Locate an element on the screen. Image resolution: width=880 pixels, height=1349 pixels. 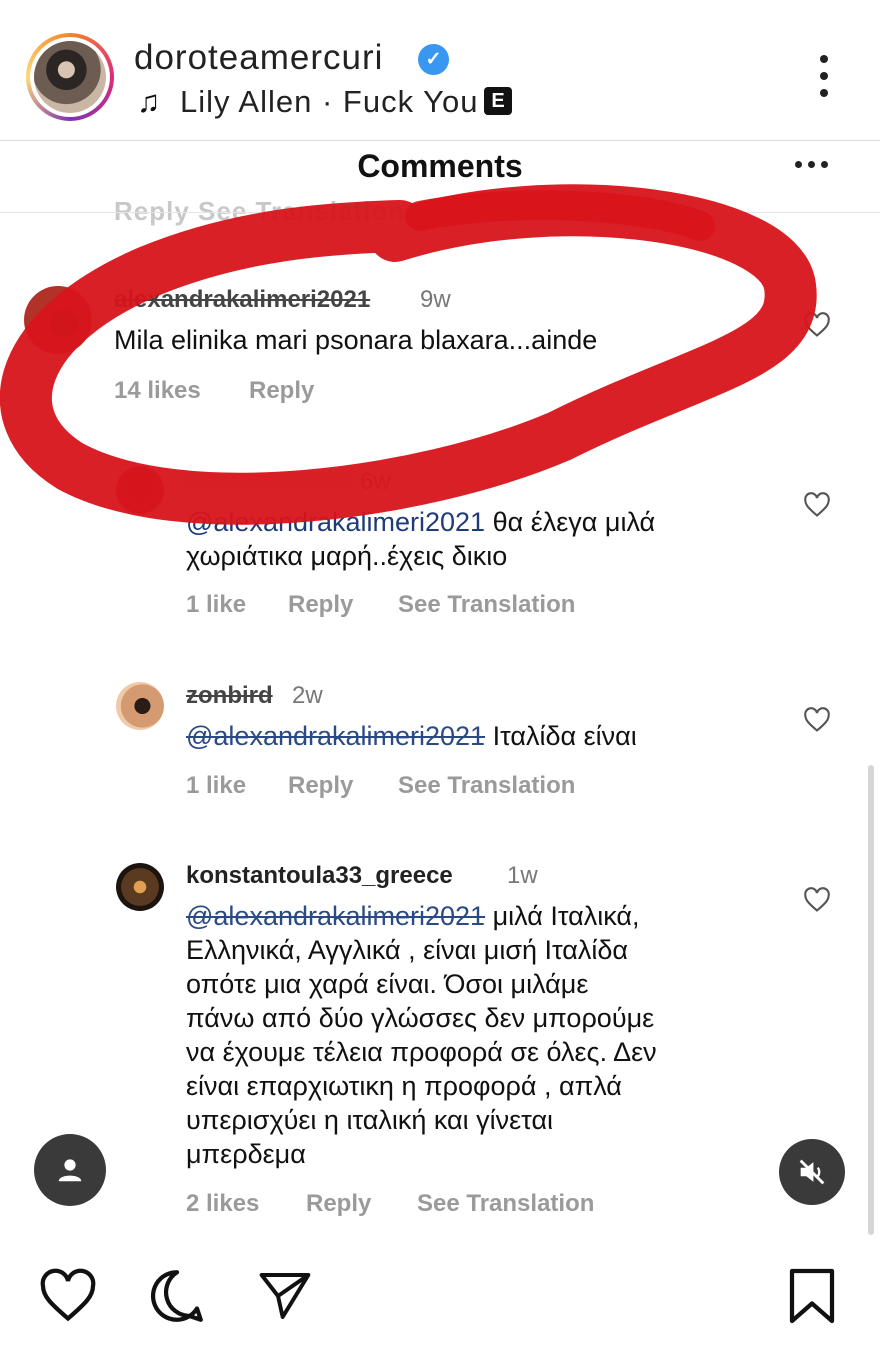
music-icon: ♫ is located at coordinates (149, 101).